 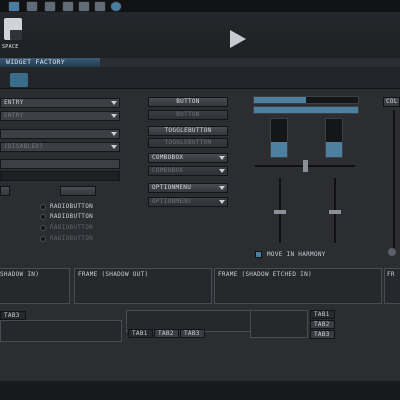 I want to click on button: BUTTON, so click(x=188, y=102).